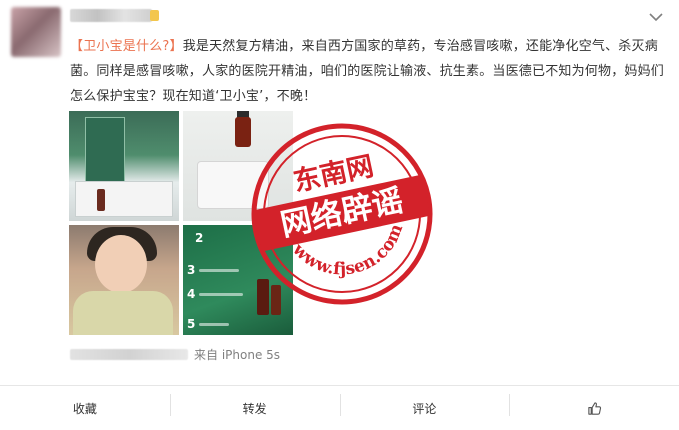 Image resolution: width=679 pixels, height=430 pixels. What do you see at coordinates (126, 46) in the screenshot?
I see `topic-link: 【卫小宝是什么?】` at bounding box center [126, 46].